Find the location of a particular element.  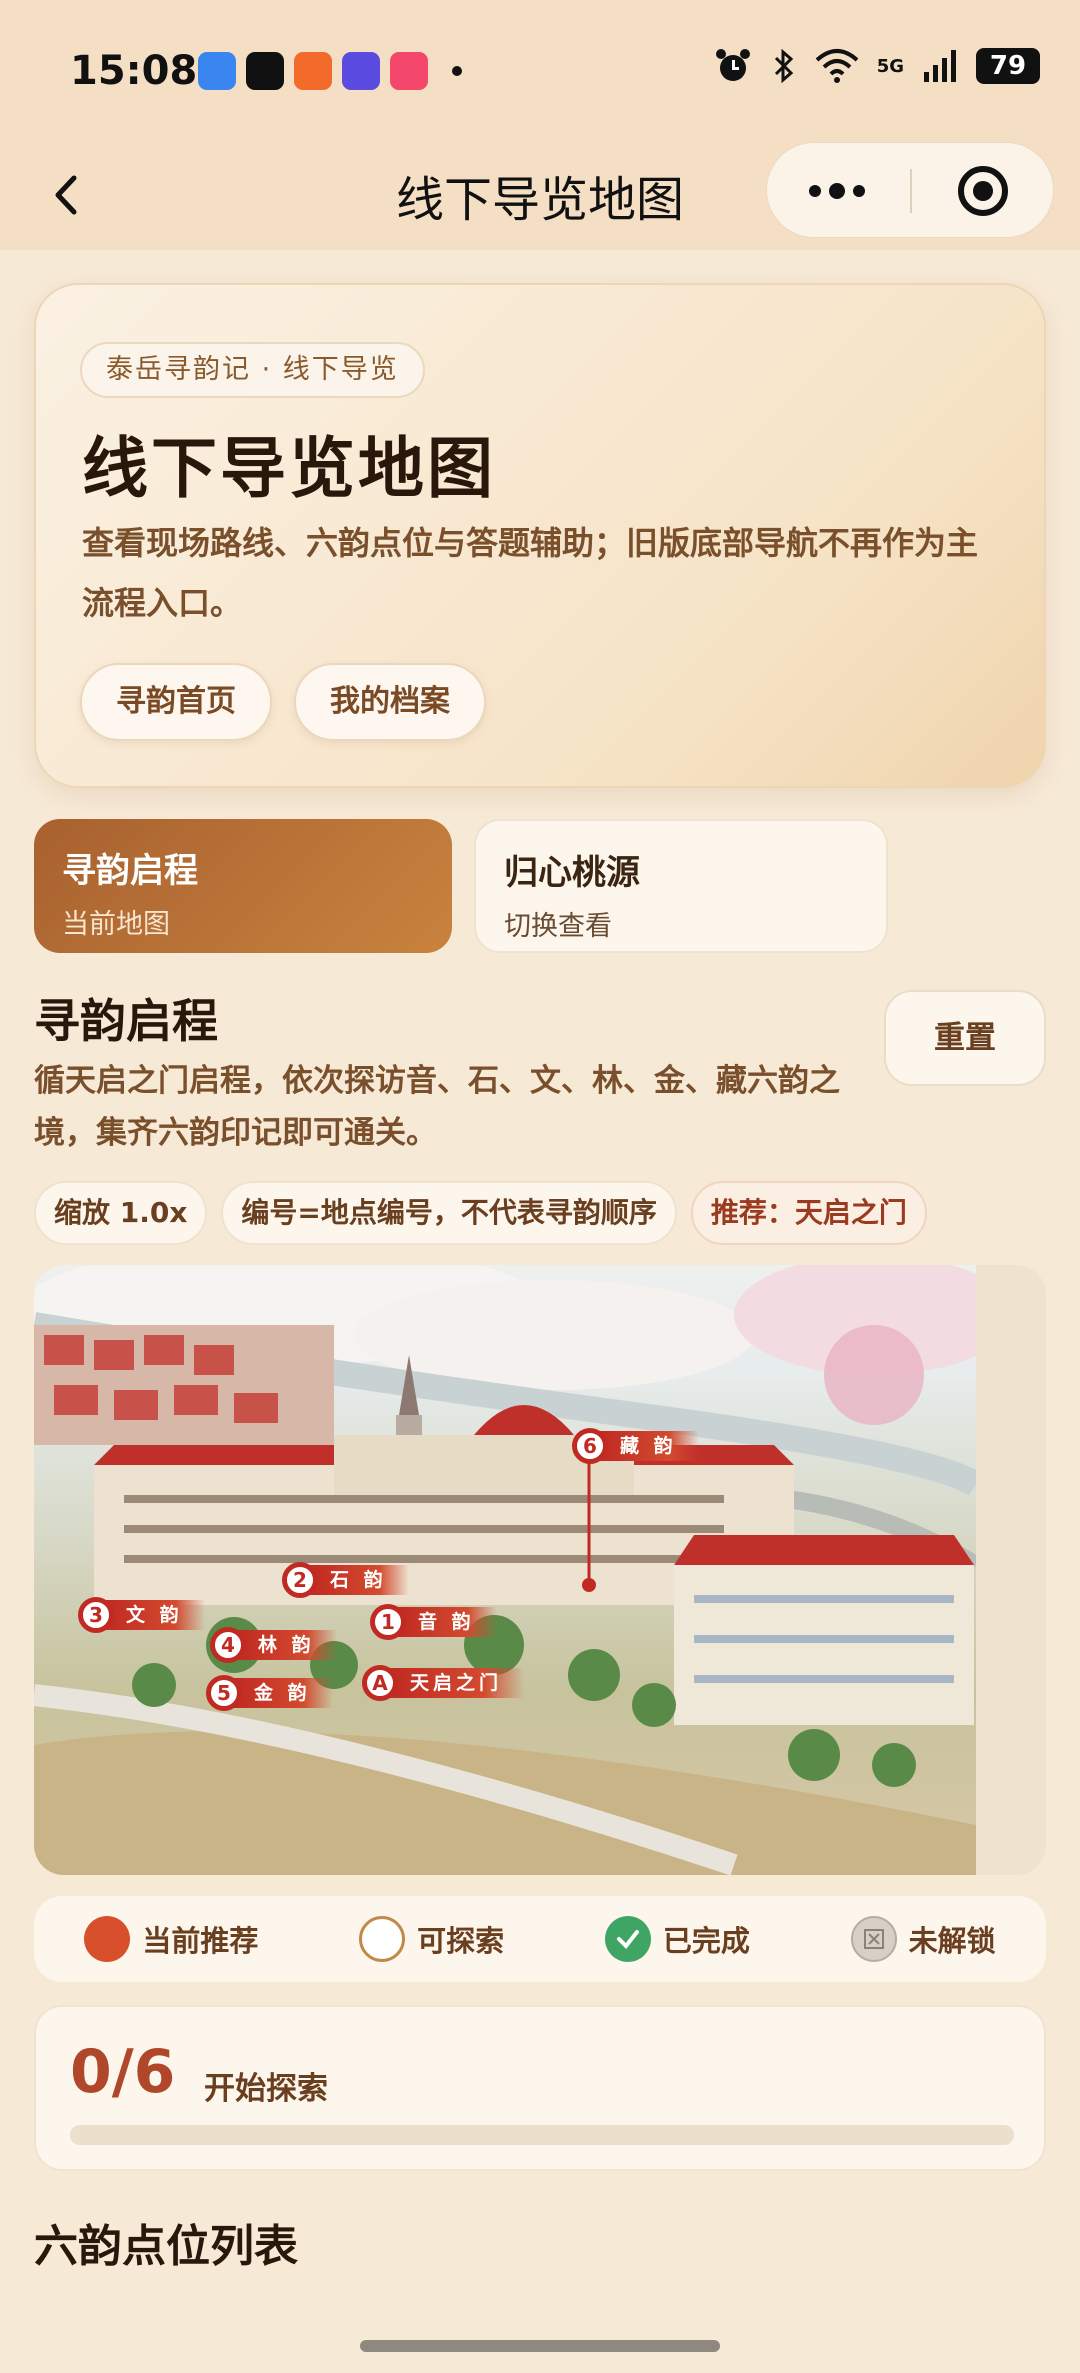

reset-button: 重置 is located at coordinates (965, 1038).